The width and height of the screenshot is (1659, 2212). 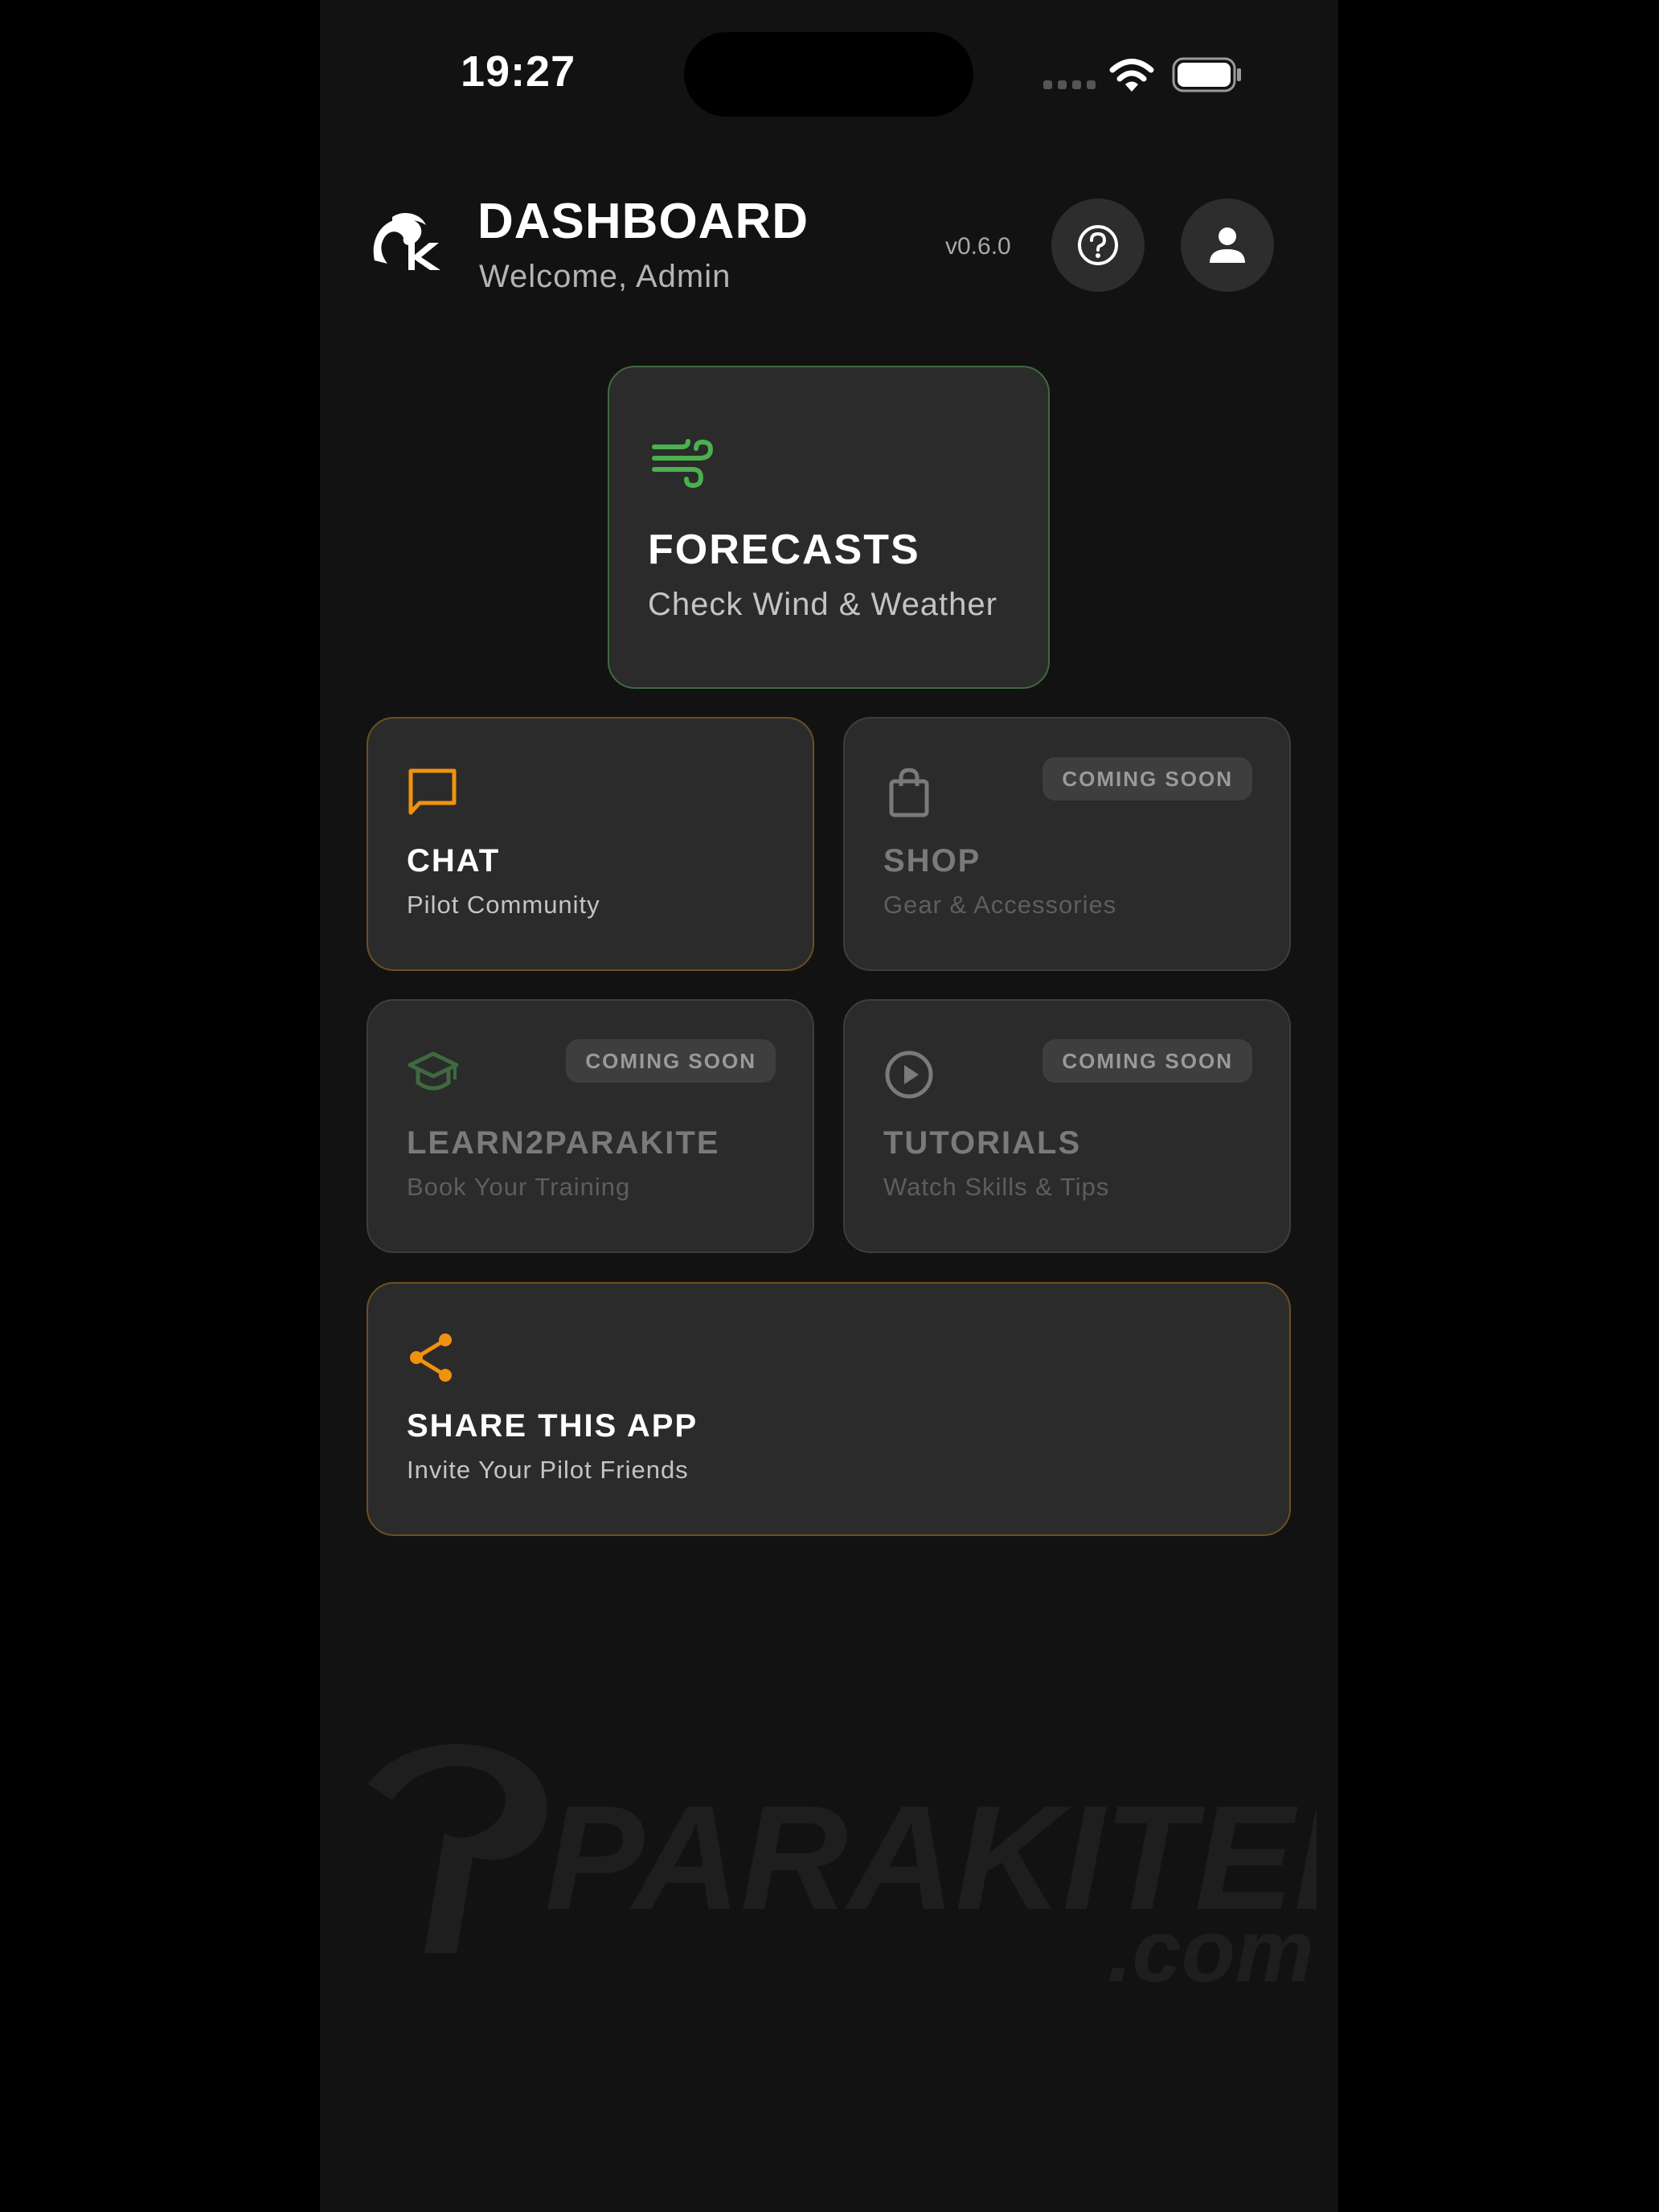 What do you see at coordinates (431, 1357) in the screenshot?
I see `share-icon` at bounding box center [431, 1357].